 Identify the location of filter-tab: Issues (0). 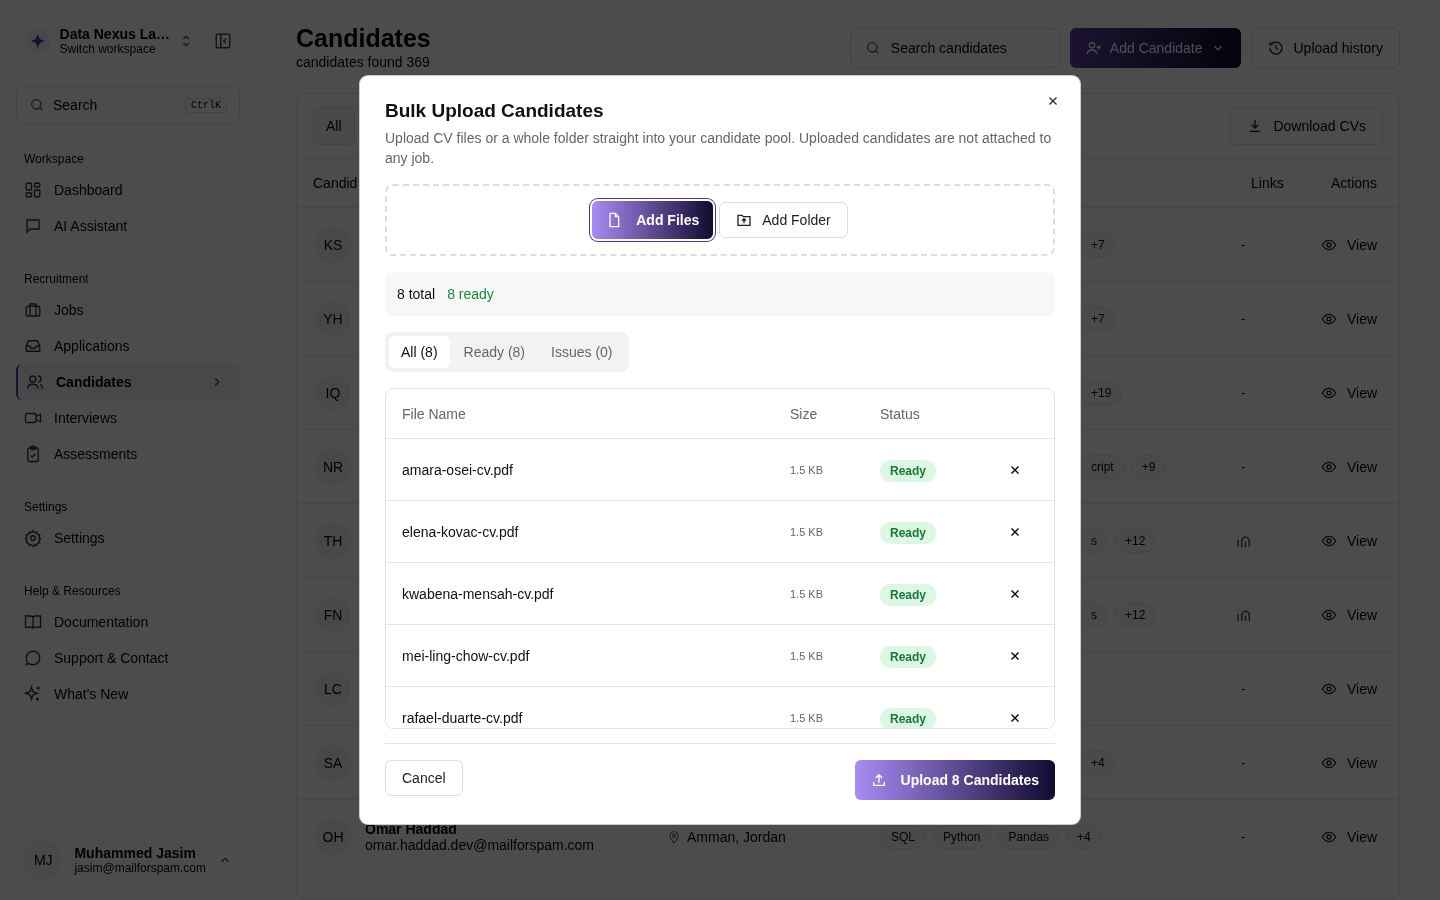
(582, 352).